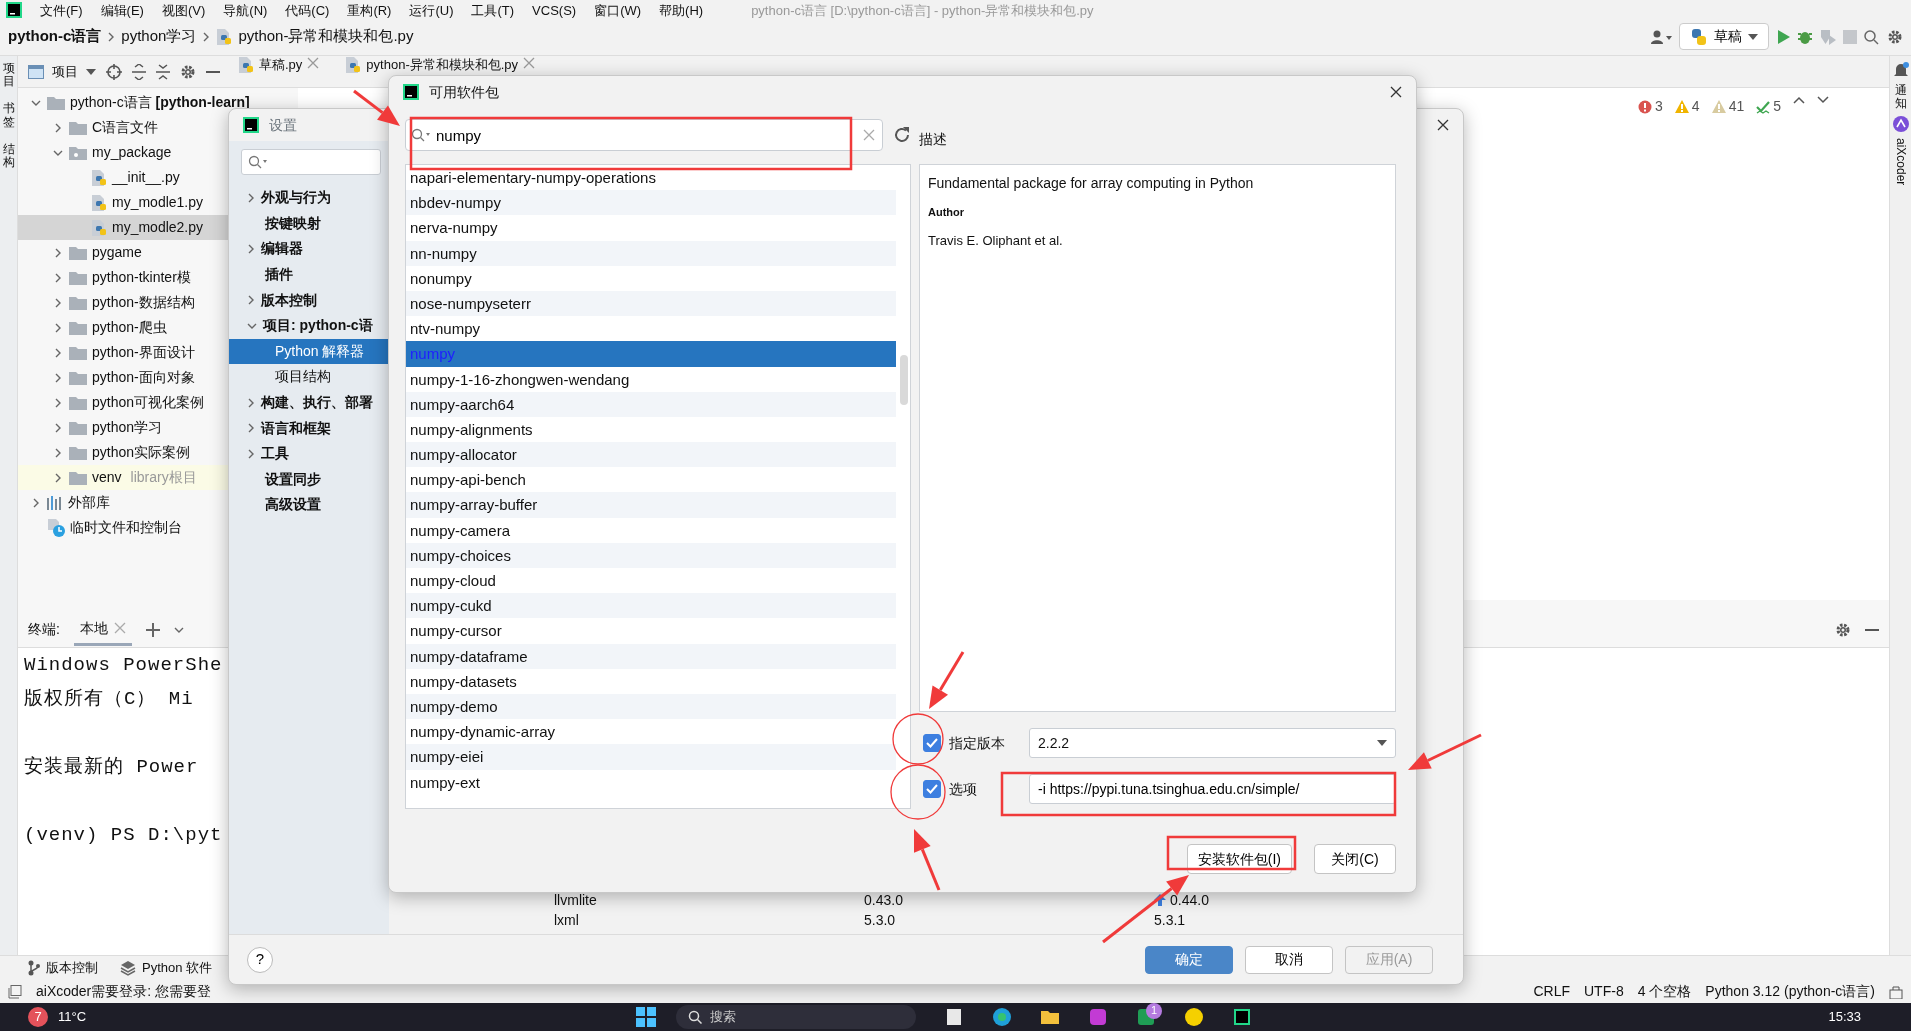 The image size is (1911, 1031). What do you see at coordinates (651, 706) in the screenshot?
I see `package-item: numpy-demo` at bounding box center [651, 706].